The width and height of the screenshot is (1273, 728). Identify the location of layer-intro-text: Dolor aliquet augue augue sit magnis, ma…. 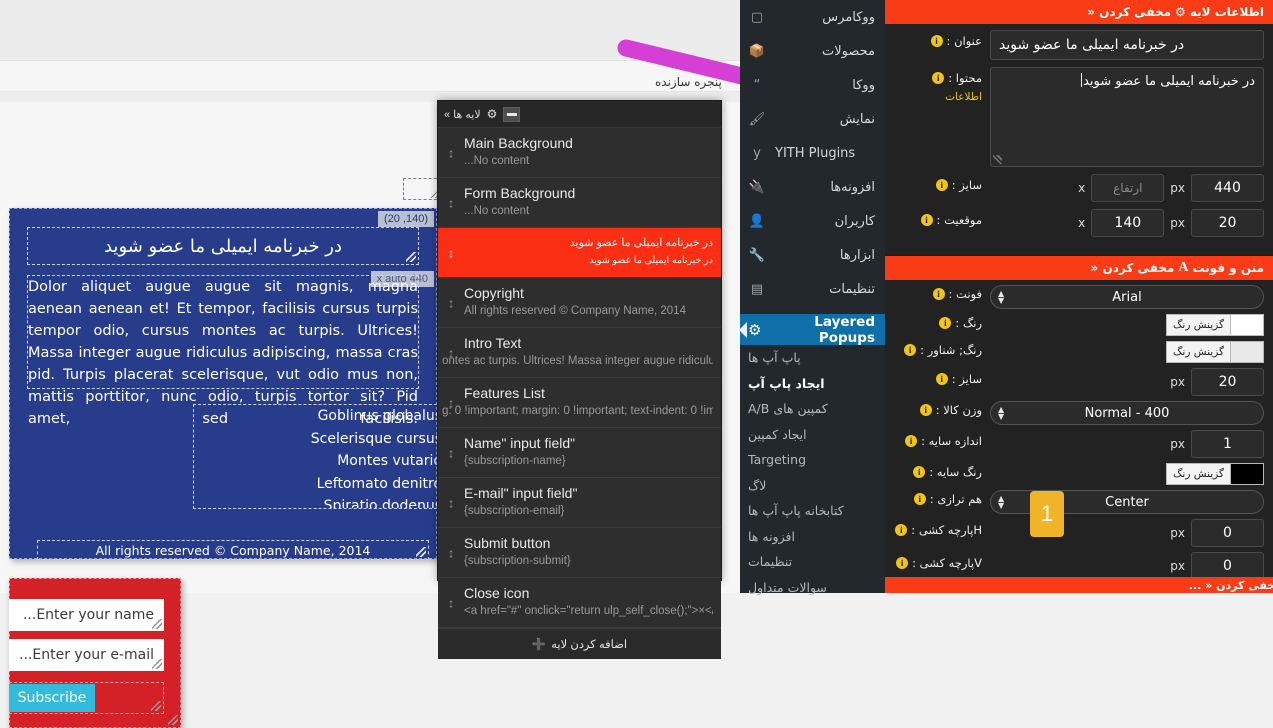
(223, 351).